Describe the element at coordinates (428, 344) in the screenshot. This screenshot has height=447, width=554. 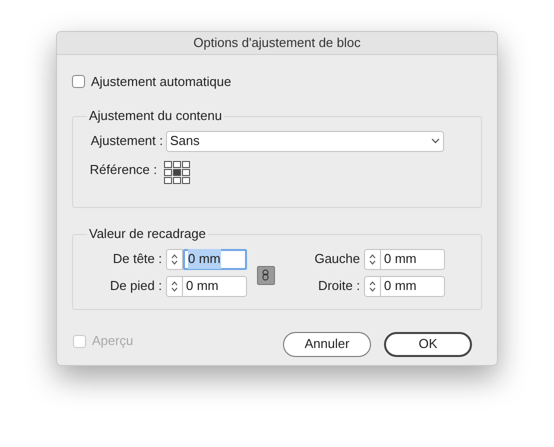
I see `dialog-button: OK` at that location.